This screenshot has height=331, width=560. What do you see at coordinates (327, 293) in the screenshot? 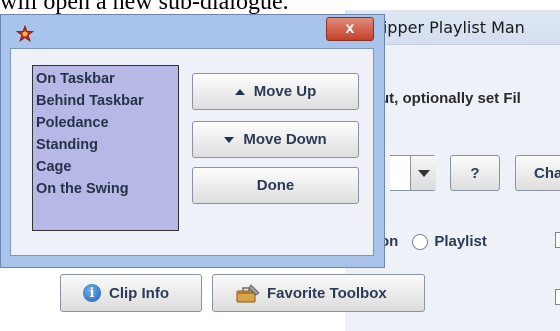
I see `favorite-toolbox-label: Favorite Toolbox` at bounding box center [327, 293].